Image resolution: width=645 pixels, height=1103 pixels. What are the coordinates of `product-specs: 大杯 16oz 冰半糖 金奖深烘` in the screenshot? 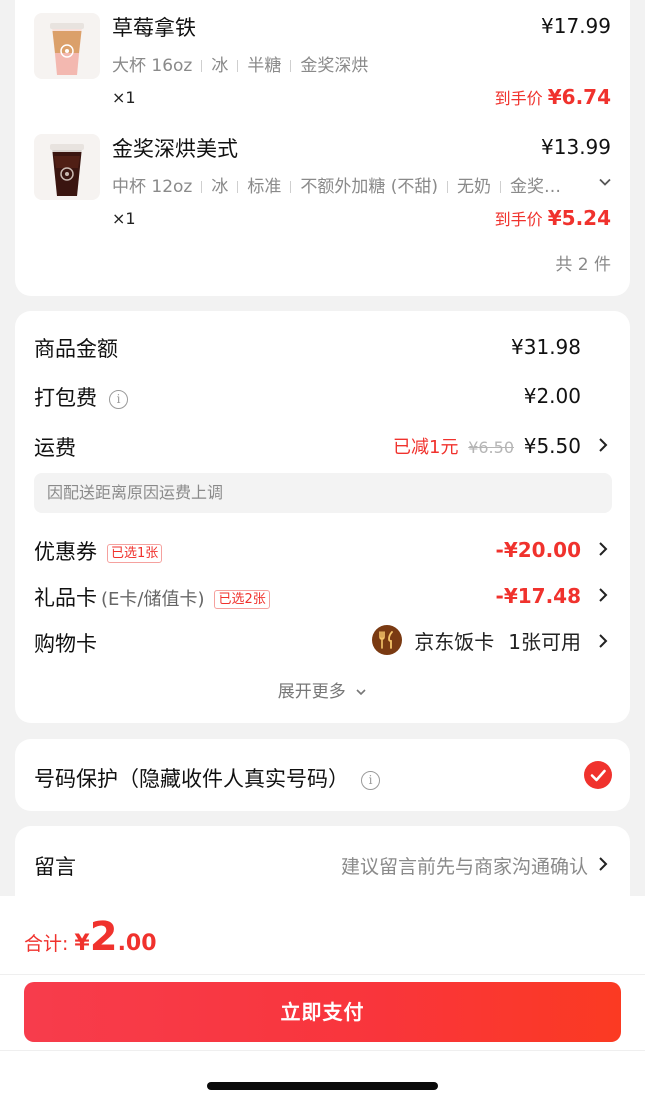 It's located at (240, 63).